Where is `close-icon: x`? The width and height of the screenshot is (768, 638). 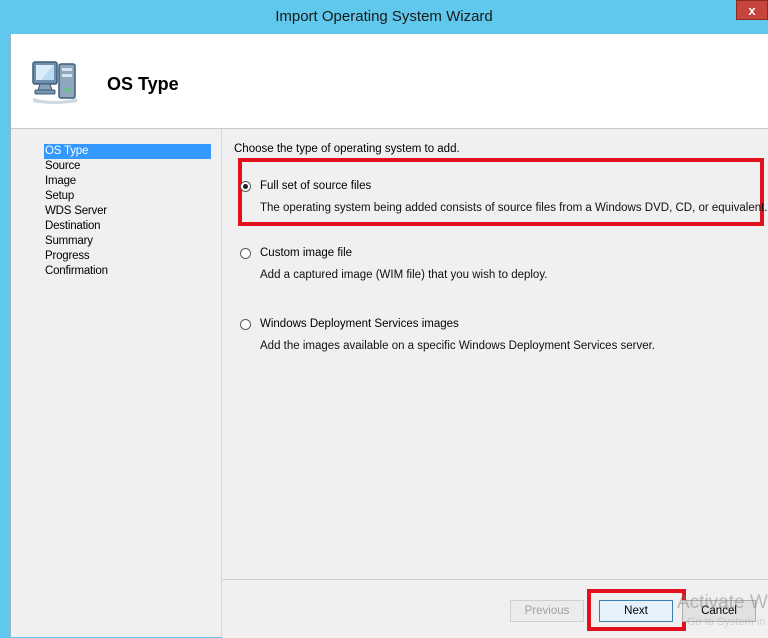 close-icon: x is located at coordinates (752, 10).